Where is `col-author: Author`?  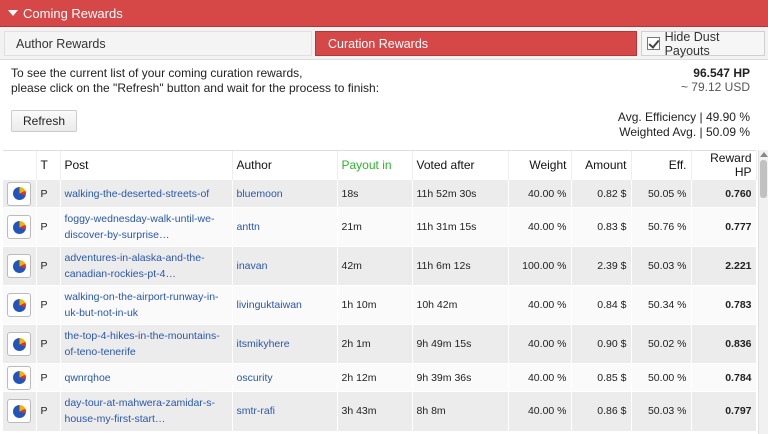
col-author: Author is located at coordinates (285, 165).